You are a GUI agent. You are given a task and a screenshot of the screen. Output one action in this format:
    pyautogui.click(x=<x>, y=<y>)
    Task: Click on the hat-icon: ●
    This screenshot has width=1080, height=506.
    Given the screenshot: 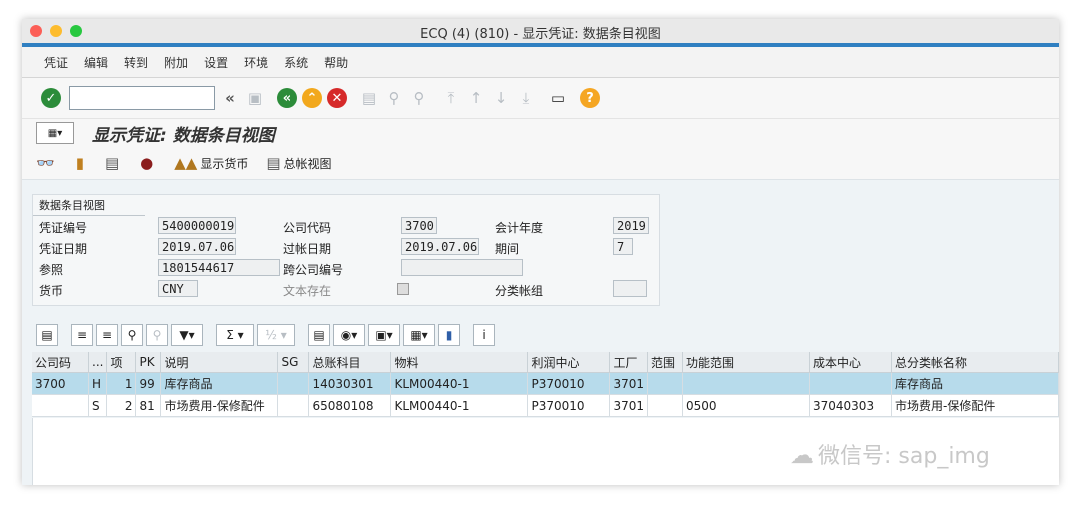 What is the action you would take?
    pyautogui.click(x=148, y=163)
    